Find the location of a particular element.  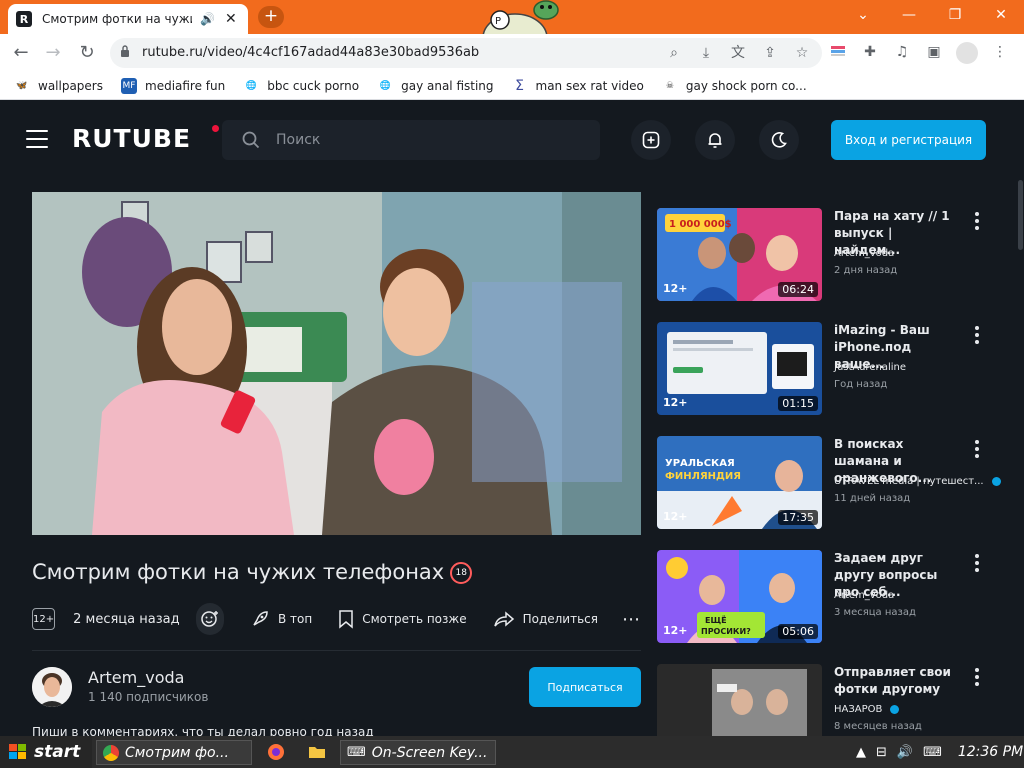

watch-later-button: Смотреть позже is located at coordinates (402, 619).